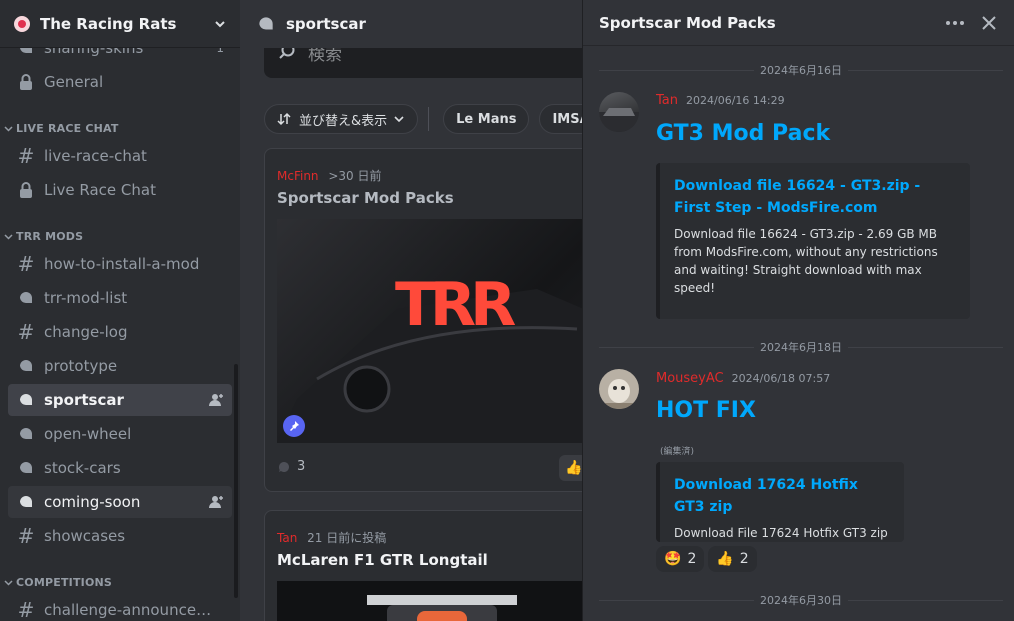 The image size is (1014, 621). I want to click on category-trr-mods: TRR MODS, so click(43, 236).